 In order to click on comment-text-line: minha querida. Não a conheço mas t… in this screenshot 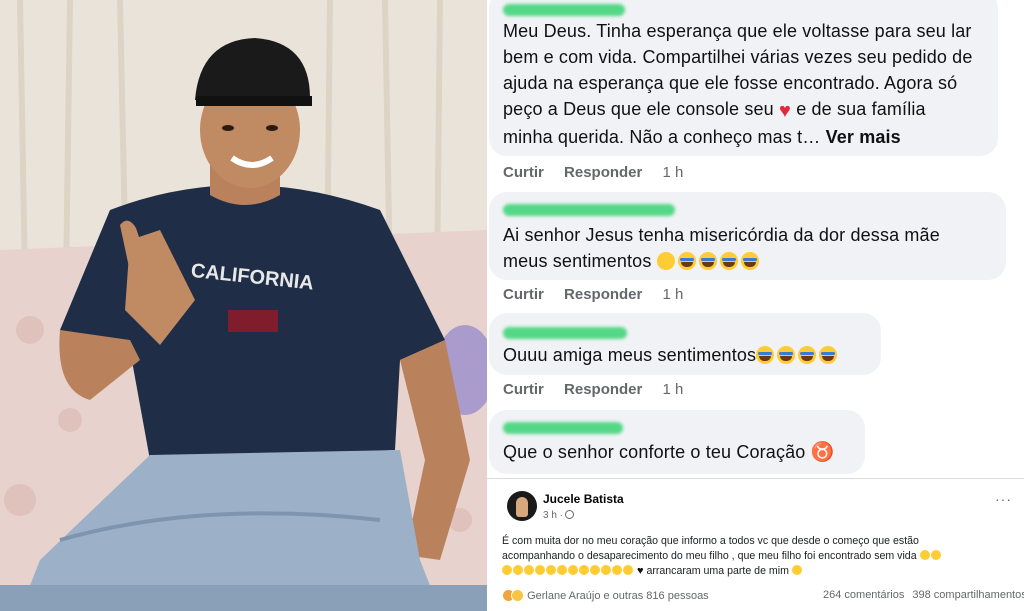, I will do `click(662, 137)`.